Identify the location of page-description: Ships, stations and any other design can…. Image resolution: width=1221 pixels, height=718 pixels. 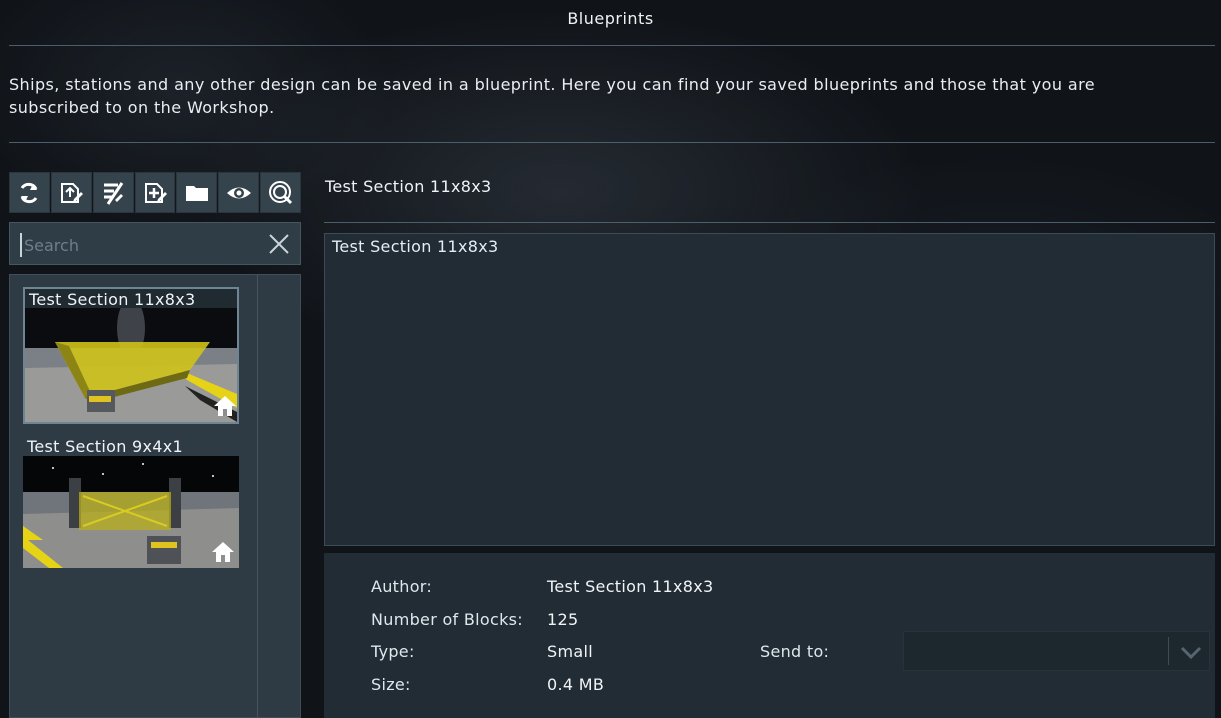
(552, 96).